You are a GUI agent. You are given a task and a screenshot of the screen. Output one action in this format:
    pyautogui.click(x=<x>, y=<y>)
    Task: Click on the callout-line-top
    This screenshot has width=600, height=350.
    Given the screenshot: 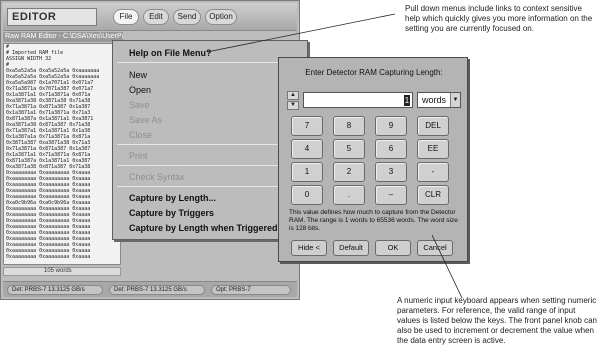 What is the action you would take?
    pyautogui.click(x=301, y=33)
    